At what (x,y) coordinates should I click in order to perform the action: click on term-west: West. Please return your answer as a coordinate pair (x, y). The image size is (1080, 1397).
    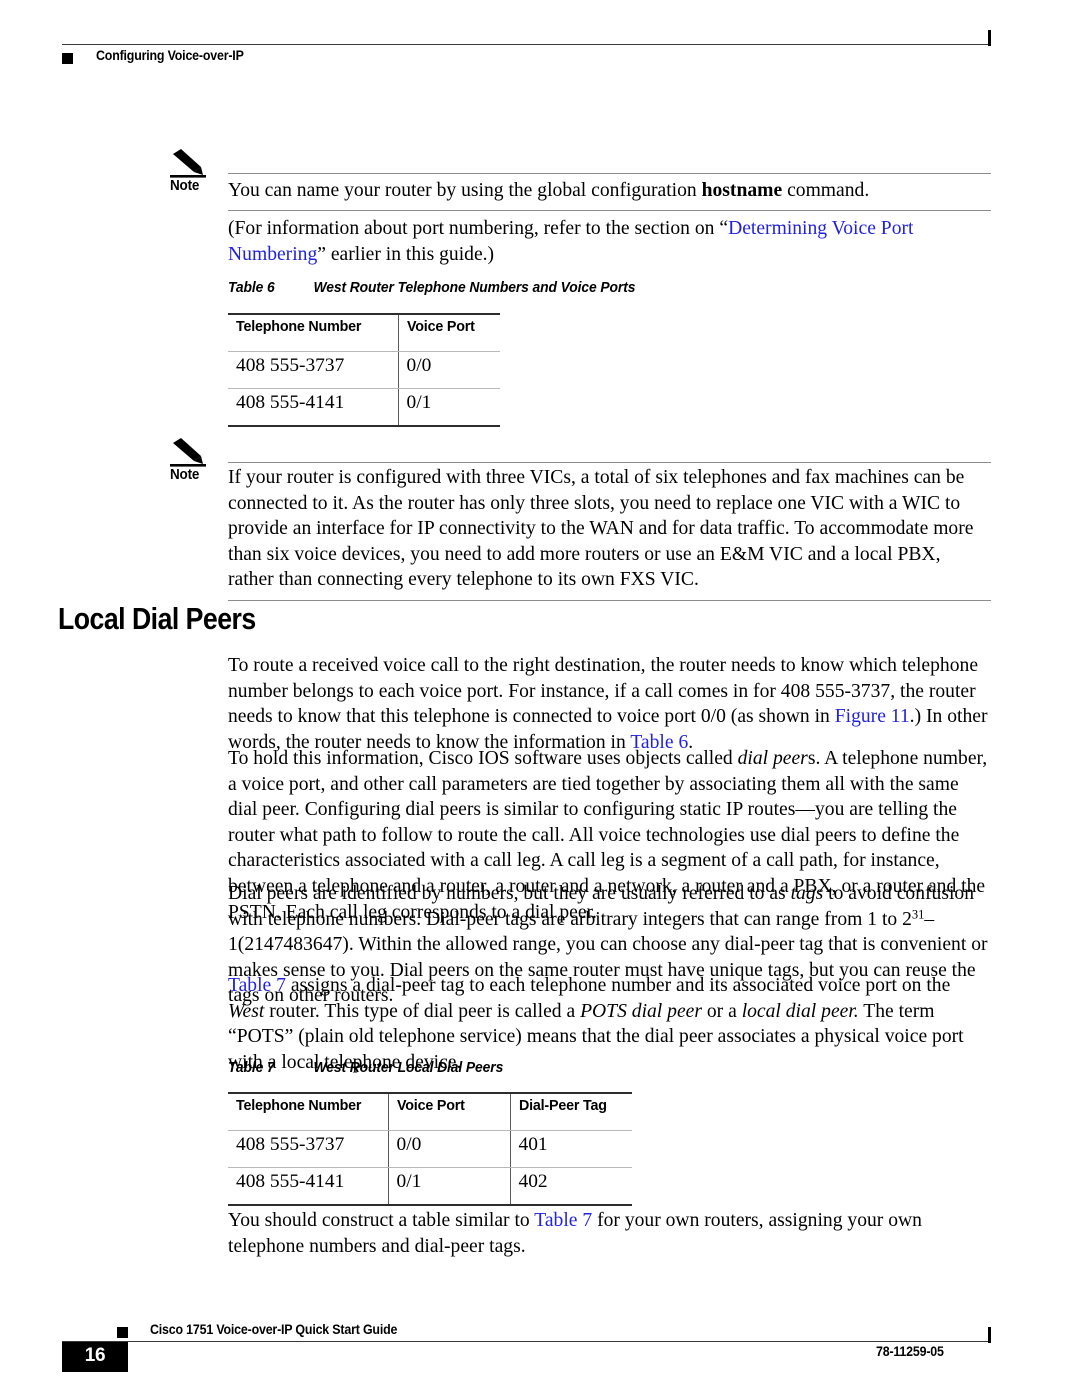
    Looking at the image, I should click on (246, 1011).